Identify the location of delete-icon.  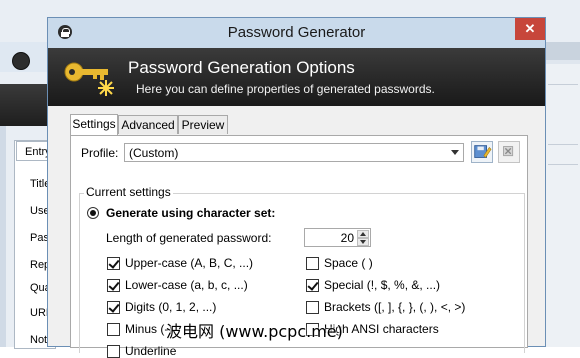
(508, 151).